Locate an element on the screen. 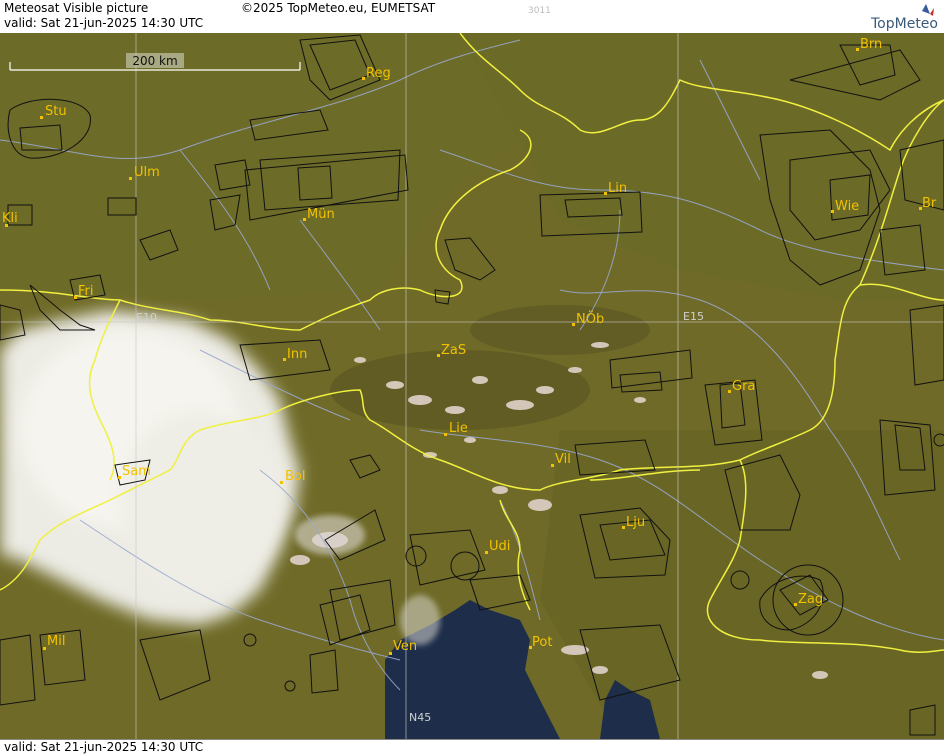 The image size is (944, 754). product-title: Meteosat Visible picture is located at coordinates (76, 8).